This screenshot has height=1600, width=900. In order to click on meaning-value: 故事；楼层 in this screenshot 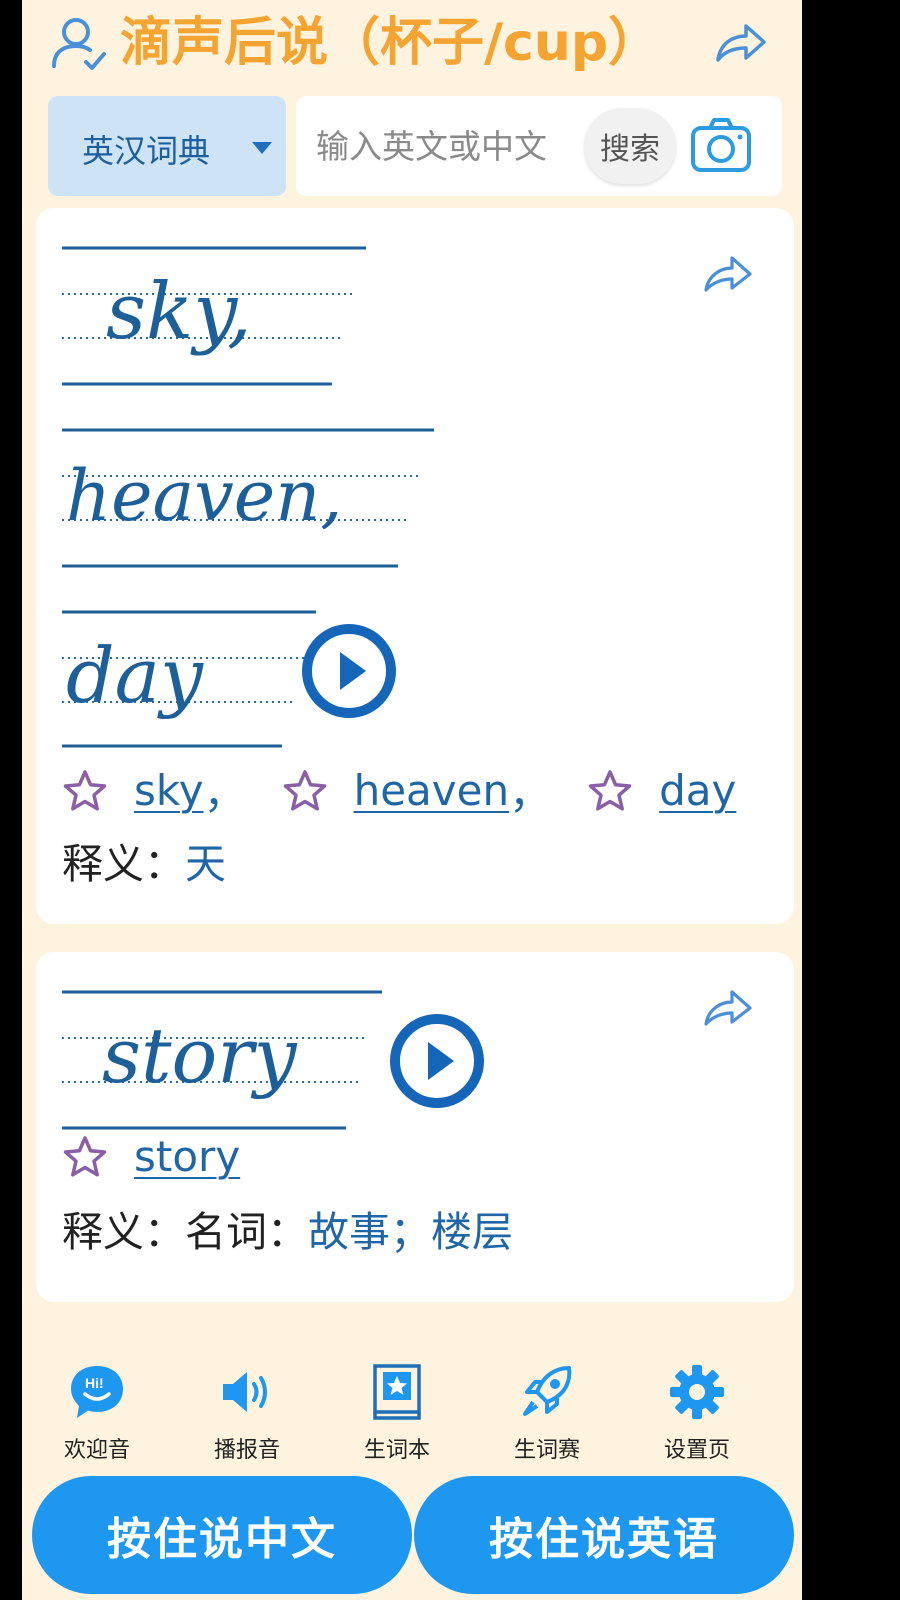, I will do `click(410, 1232)`.